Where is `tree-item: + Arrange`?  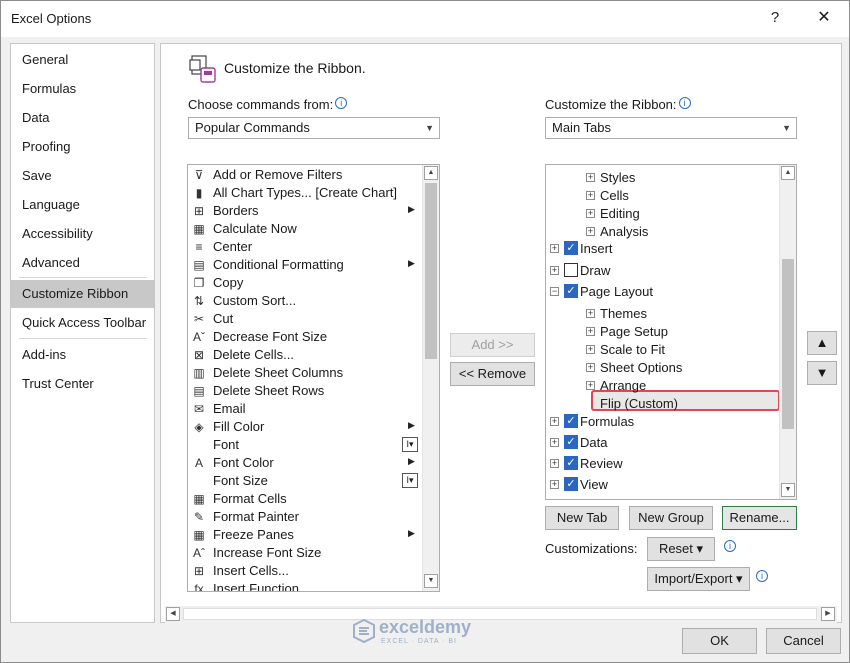 tree-item: + Arrange is located at coordinates (661, 386).